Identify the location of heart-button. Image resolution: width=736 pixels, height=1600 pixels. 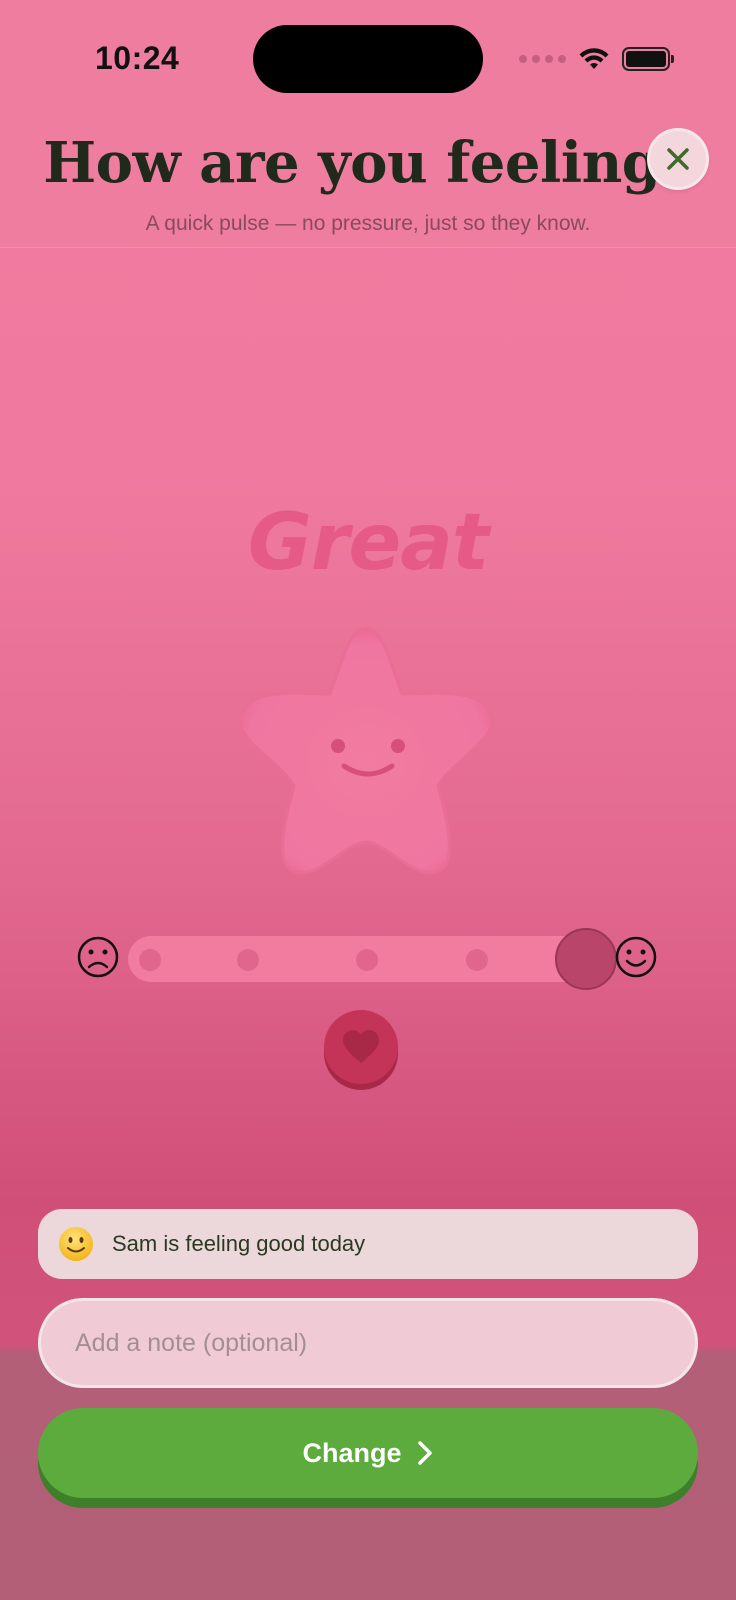
(361, 1047).